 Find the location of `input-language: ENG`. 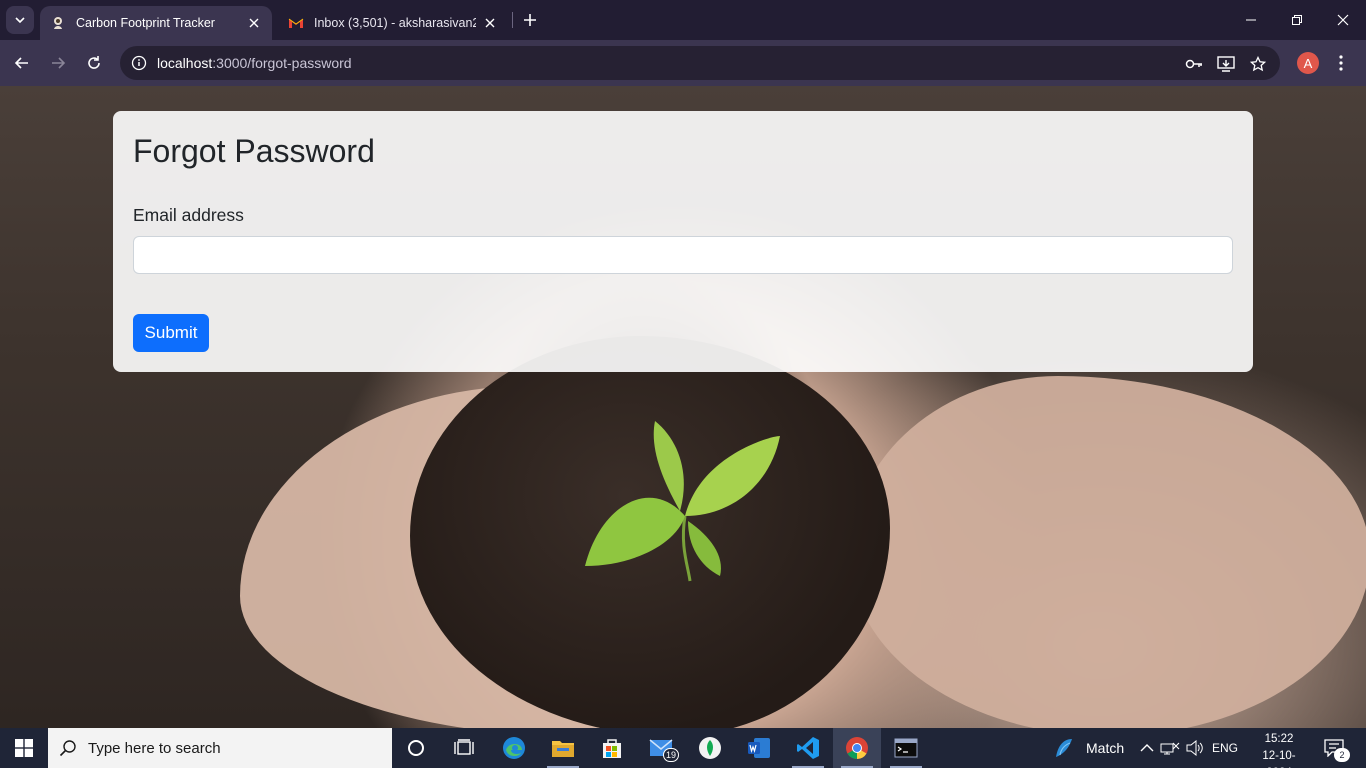

input-language: ENG is located at coordinates (1225, 748).